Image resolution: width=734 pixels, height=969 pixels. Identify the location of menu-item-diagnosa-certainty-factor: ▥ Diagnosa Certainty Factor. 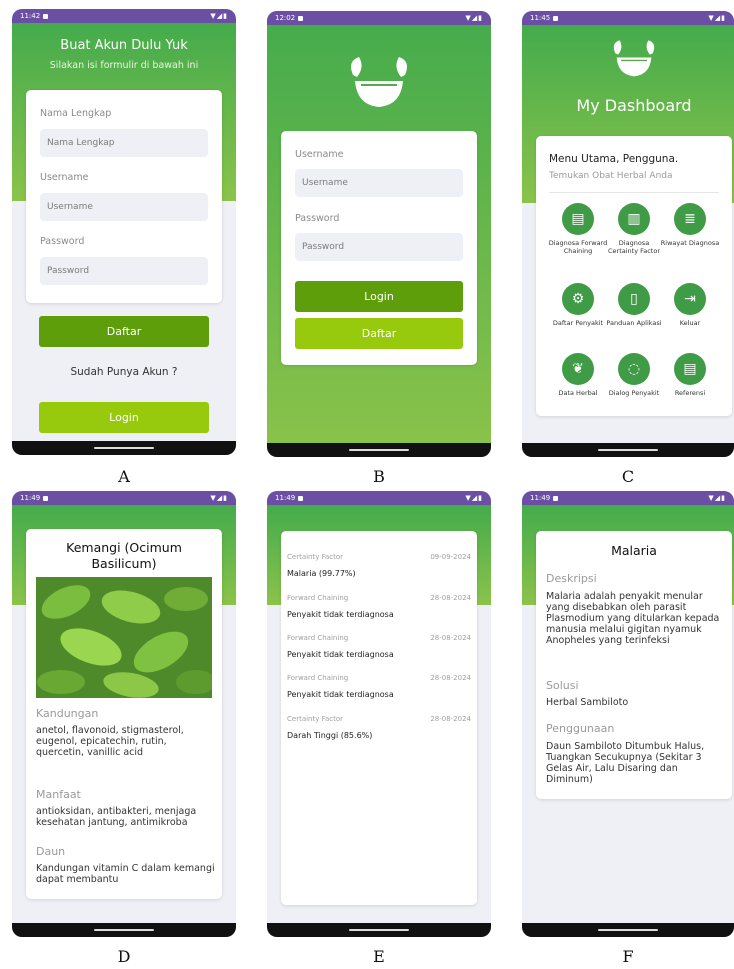
(634, 229).